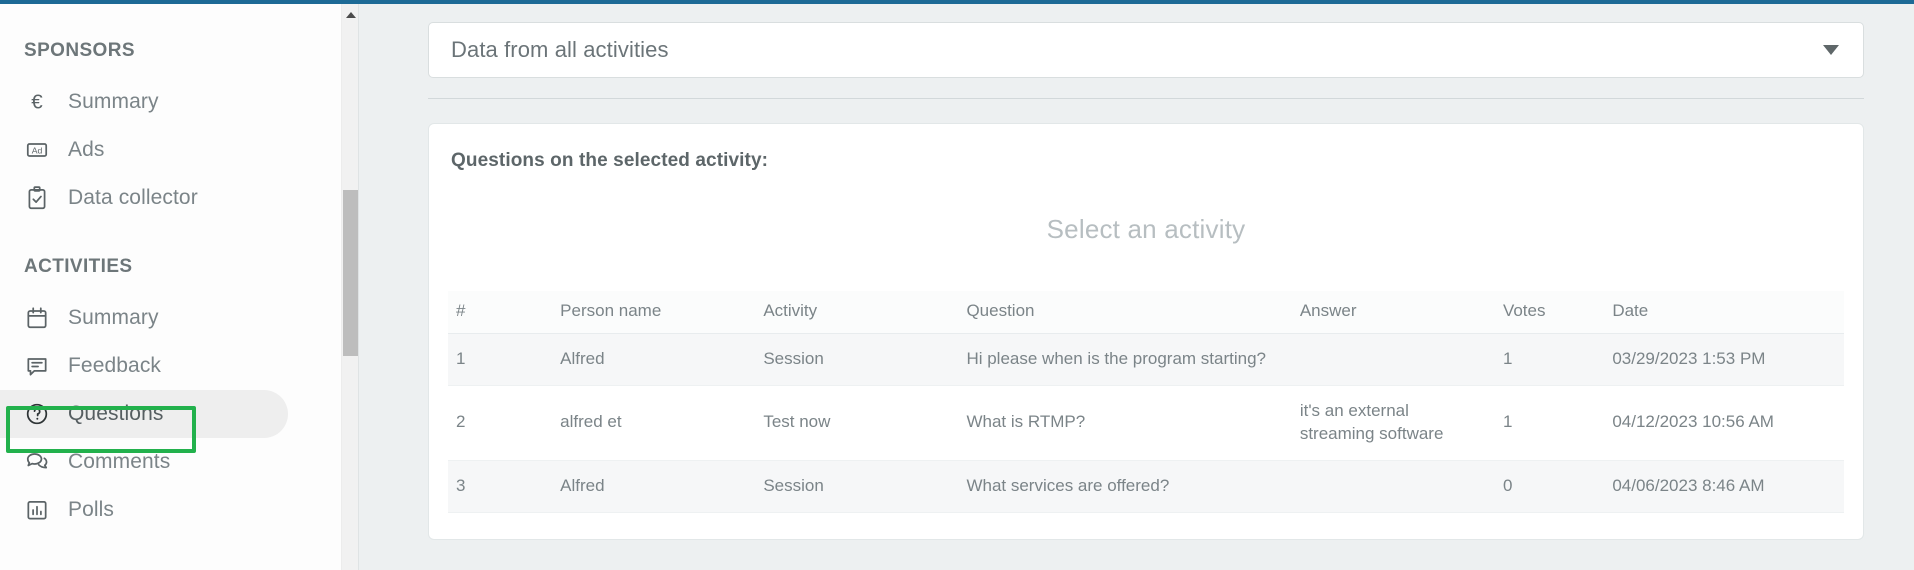 The height and width of the screenshot is (570, 1914). What do you see at coordinates (179, 462) in the screenshot?
I see `sidebar-item-comments: Comments` at bounding box center [179, 462].